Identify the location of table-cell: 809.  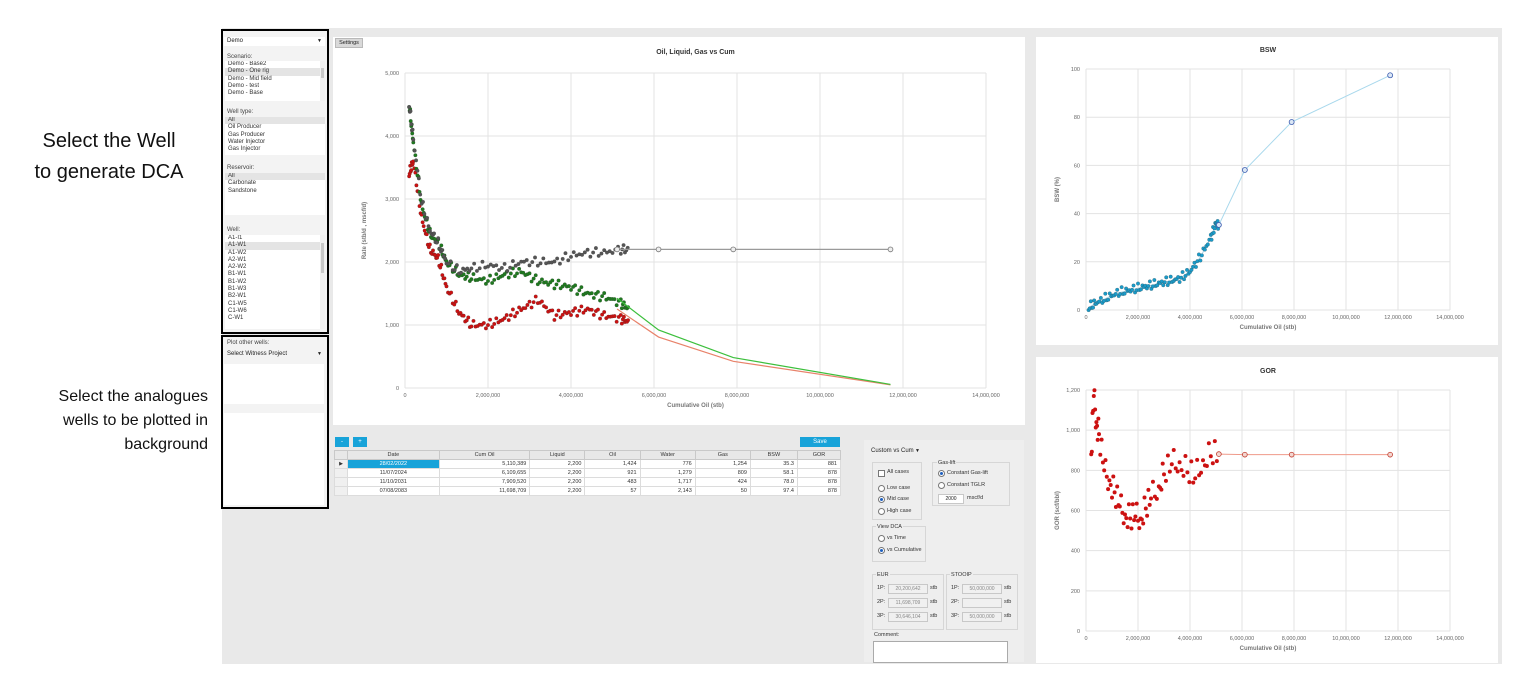
(722, 473).